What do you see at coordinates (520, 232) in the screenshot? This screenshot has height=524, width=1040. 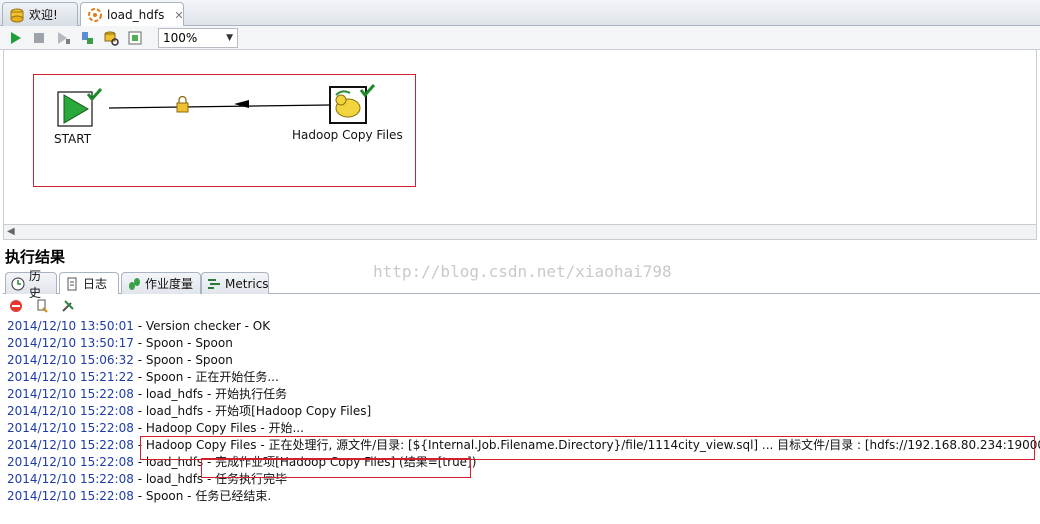 I see `canvas-horizontal-scrollbar: ◀` at bounding box center [520, 232].